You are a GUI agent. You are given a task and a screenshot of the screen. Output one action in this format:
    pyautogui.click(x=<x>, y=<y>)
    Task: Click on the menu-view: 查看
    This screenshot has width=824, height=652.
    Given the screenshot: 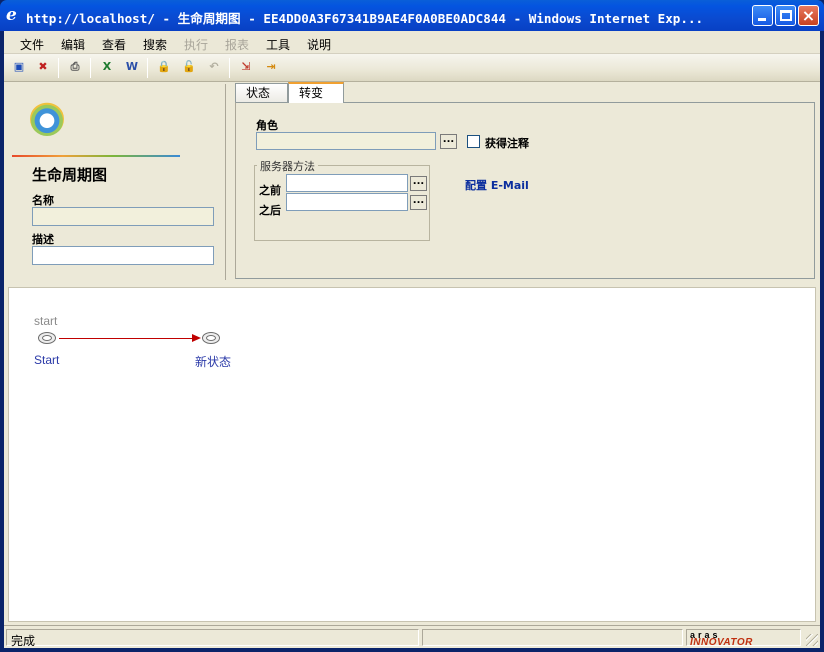 What is the action you would take?
    pyautogui.click(x=114, y=44)
    